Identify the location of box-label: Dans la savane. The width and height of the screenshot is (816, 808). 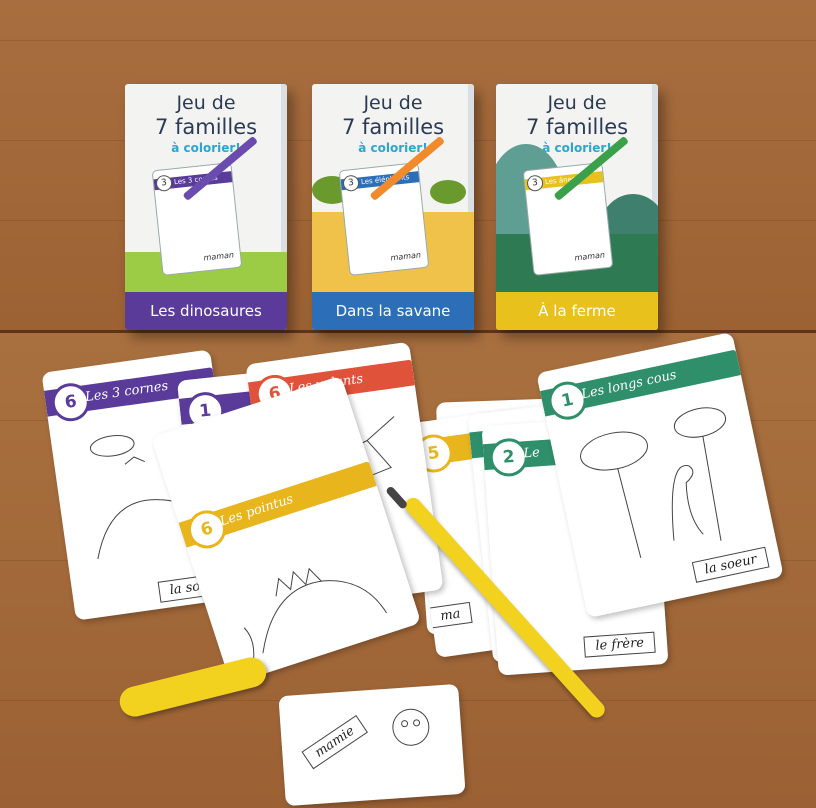
(393, 311).